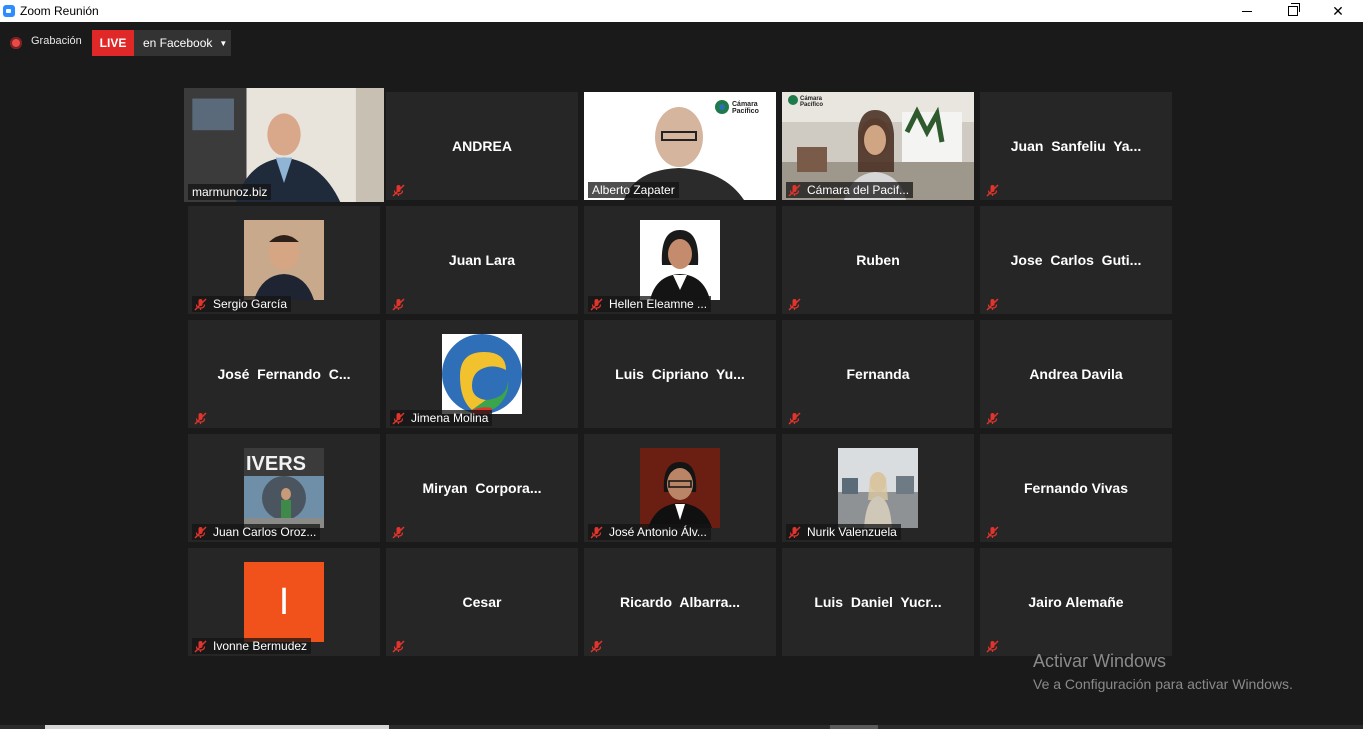  I want to click on scrollbar-segment, so click(854, 727).